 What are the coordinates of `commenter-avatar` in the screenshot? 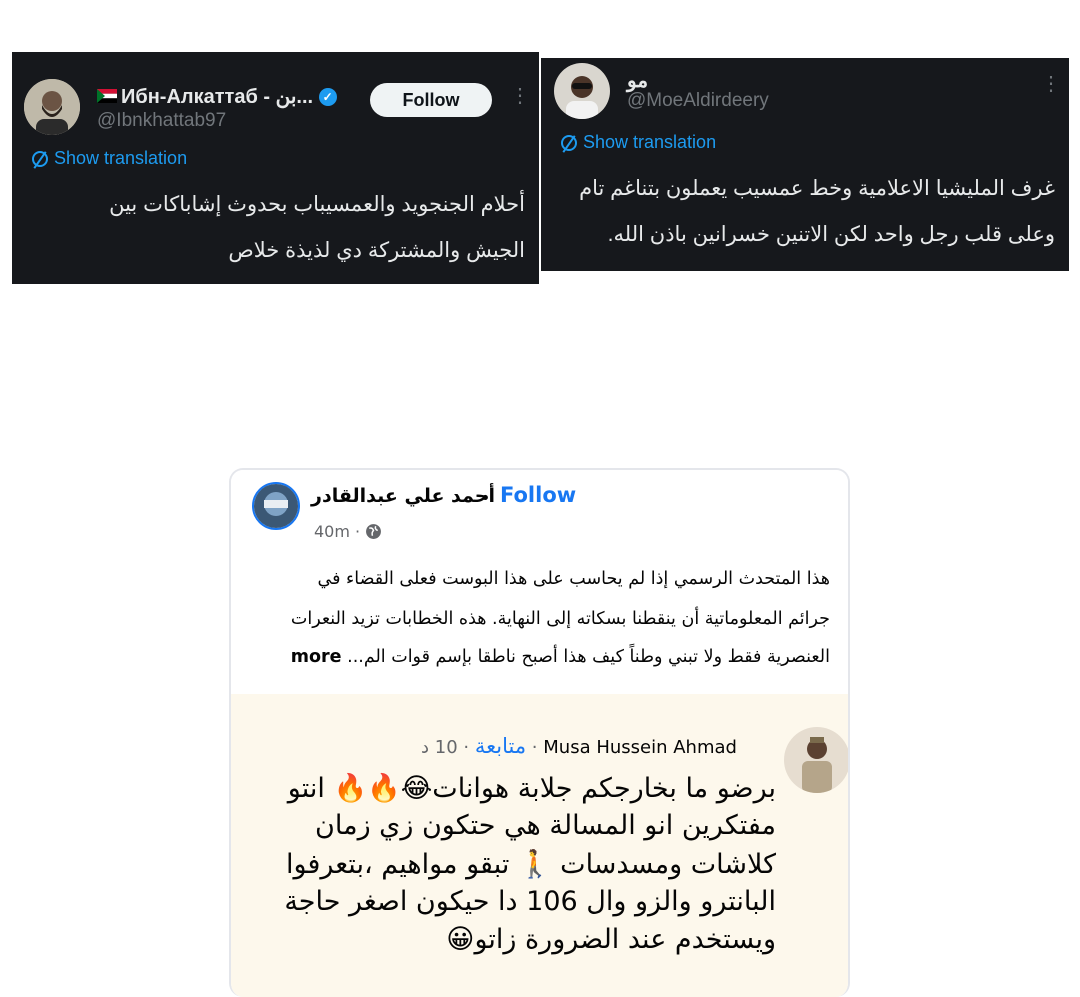 It's located at (816, 760).